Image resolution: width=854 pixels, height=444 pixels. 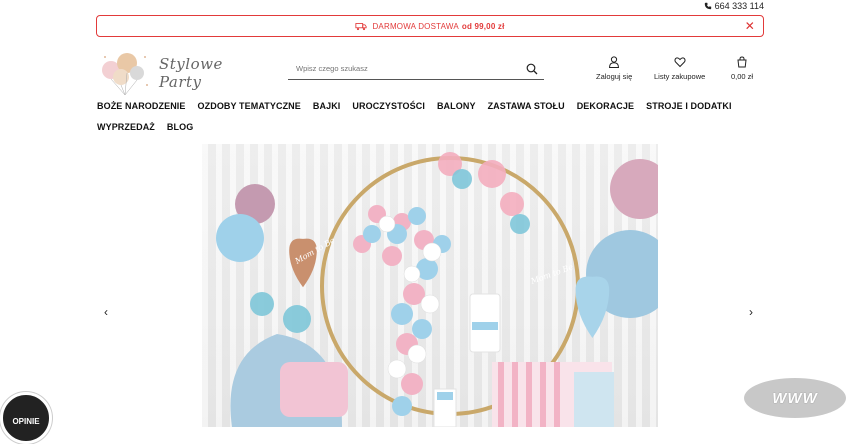 I want to click on wishlist-label: Listy zakupowe, so click(x=680, y=76).